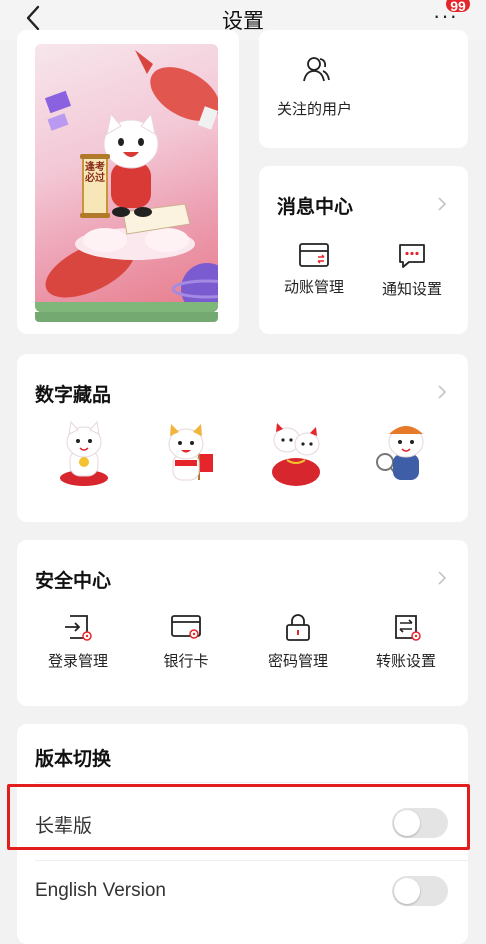  I want to click on digital-collectibles-title: 数字藏品, so click(73, 395).